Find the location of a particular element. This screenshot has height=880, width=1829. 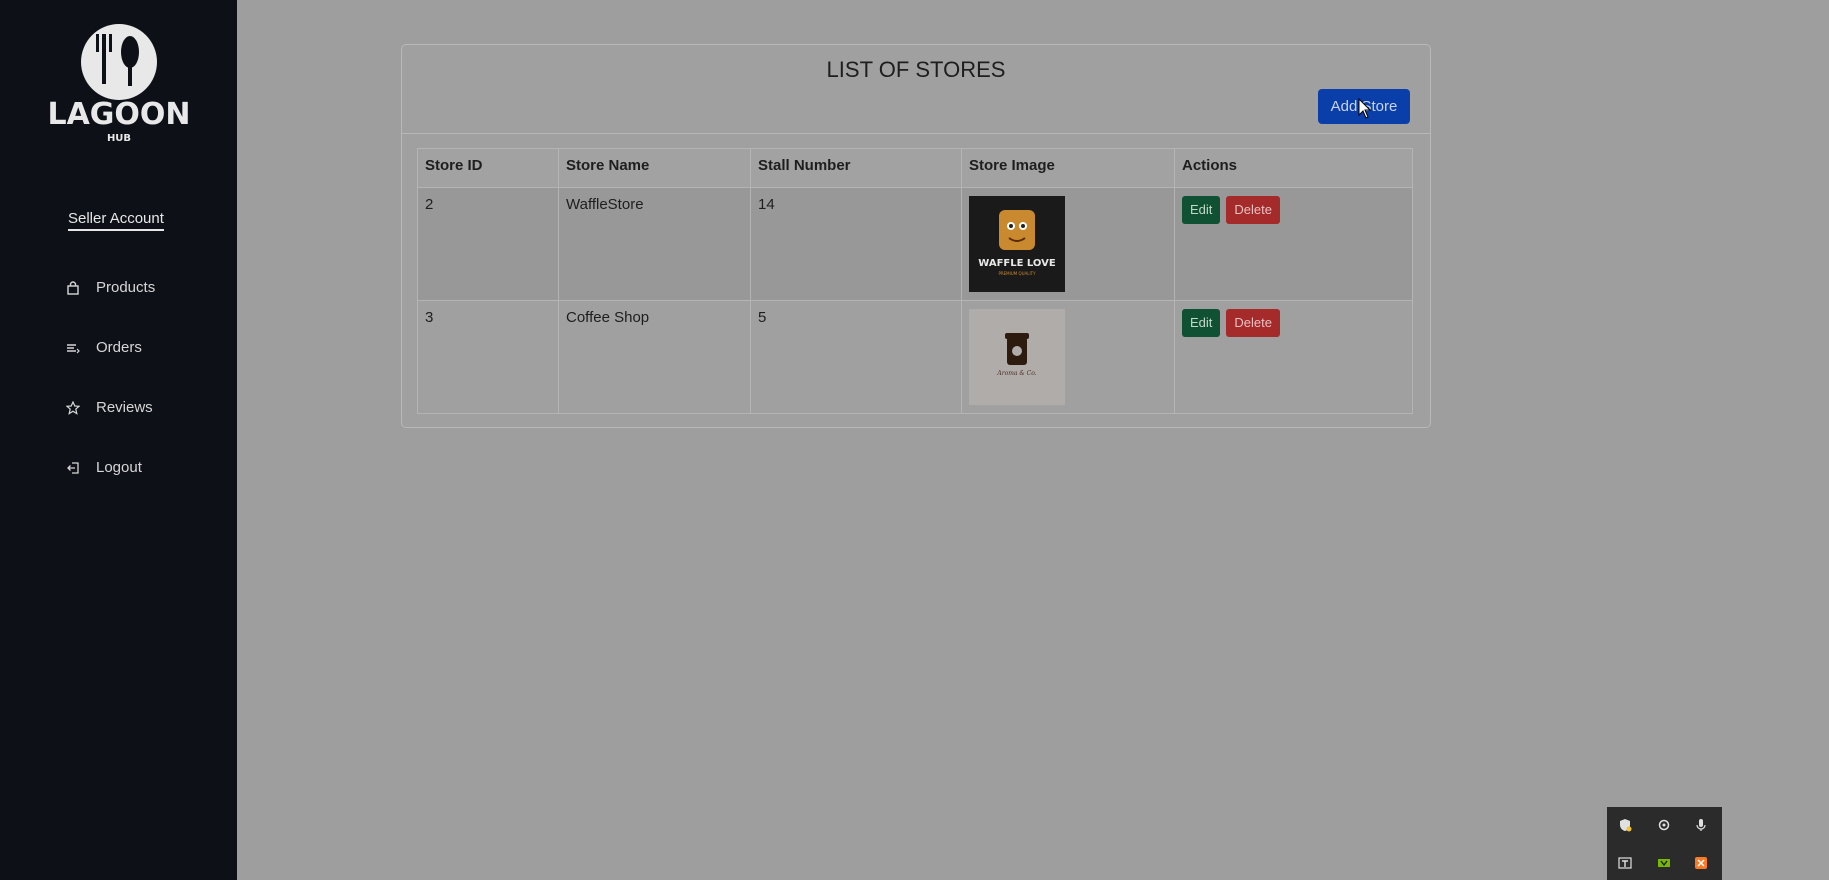

nvidia-icon is located at coordinates (1664, 863).